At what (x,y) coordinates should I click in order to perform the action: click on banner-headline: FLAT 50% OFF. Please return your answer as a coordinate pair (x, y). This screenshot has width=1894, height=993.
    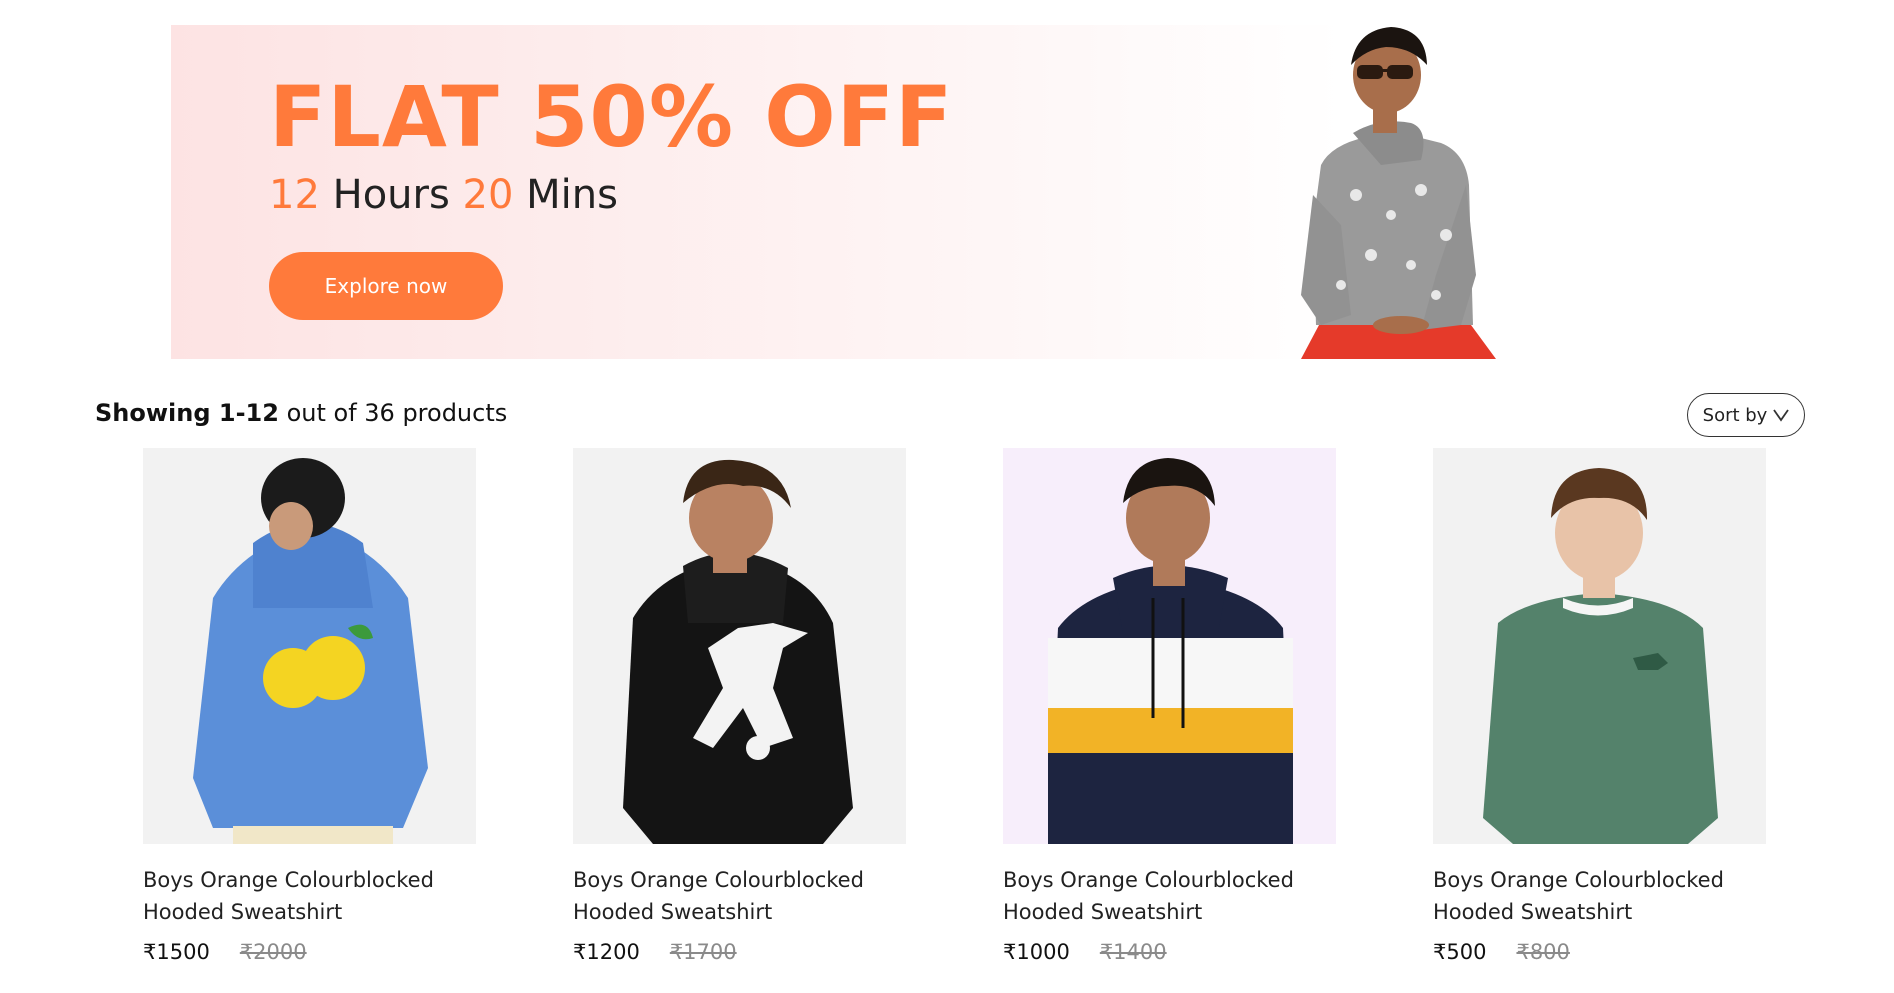
    Looking at the image, I should click on (611, 117).